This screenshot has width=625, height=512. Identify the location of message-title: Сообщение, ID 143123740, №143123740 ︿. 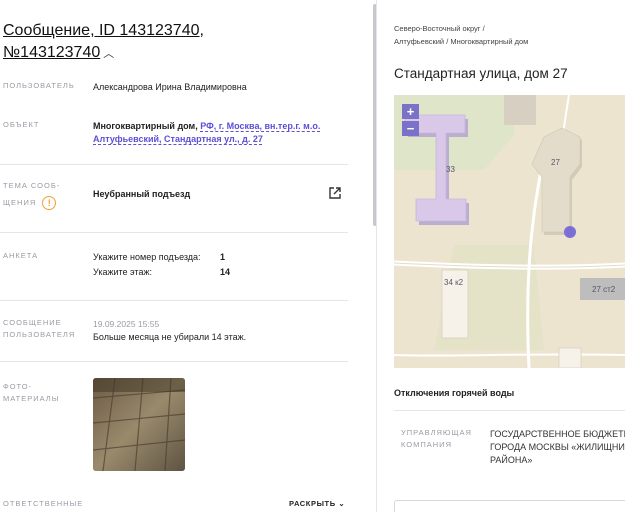
(173, 42).